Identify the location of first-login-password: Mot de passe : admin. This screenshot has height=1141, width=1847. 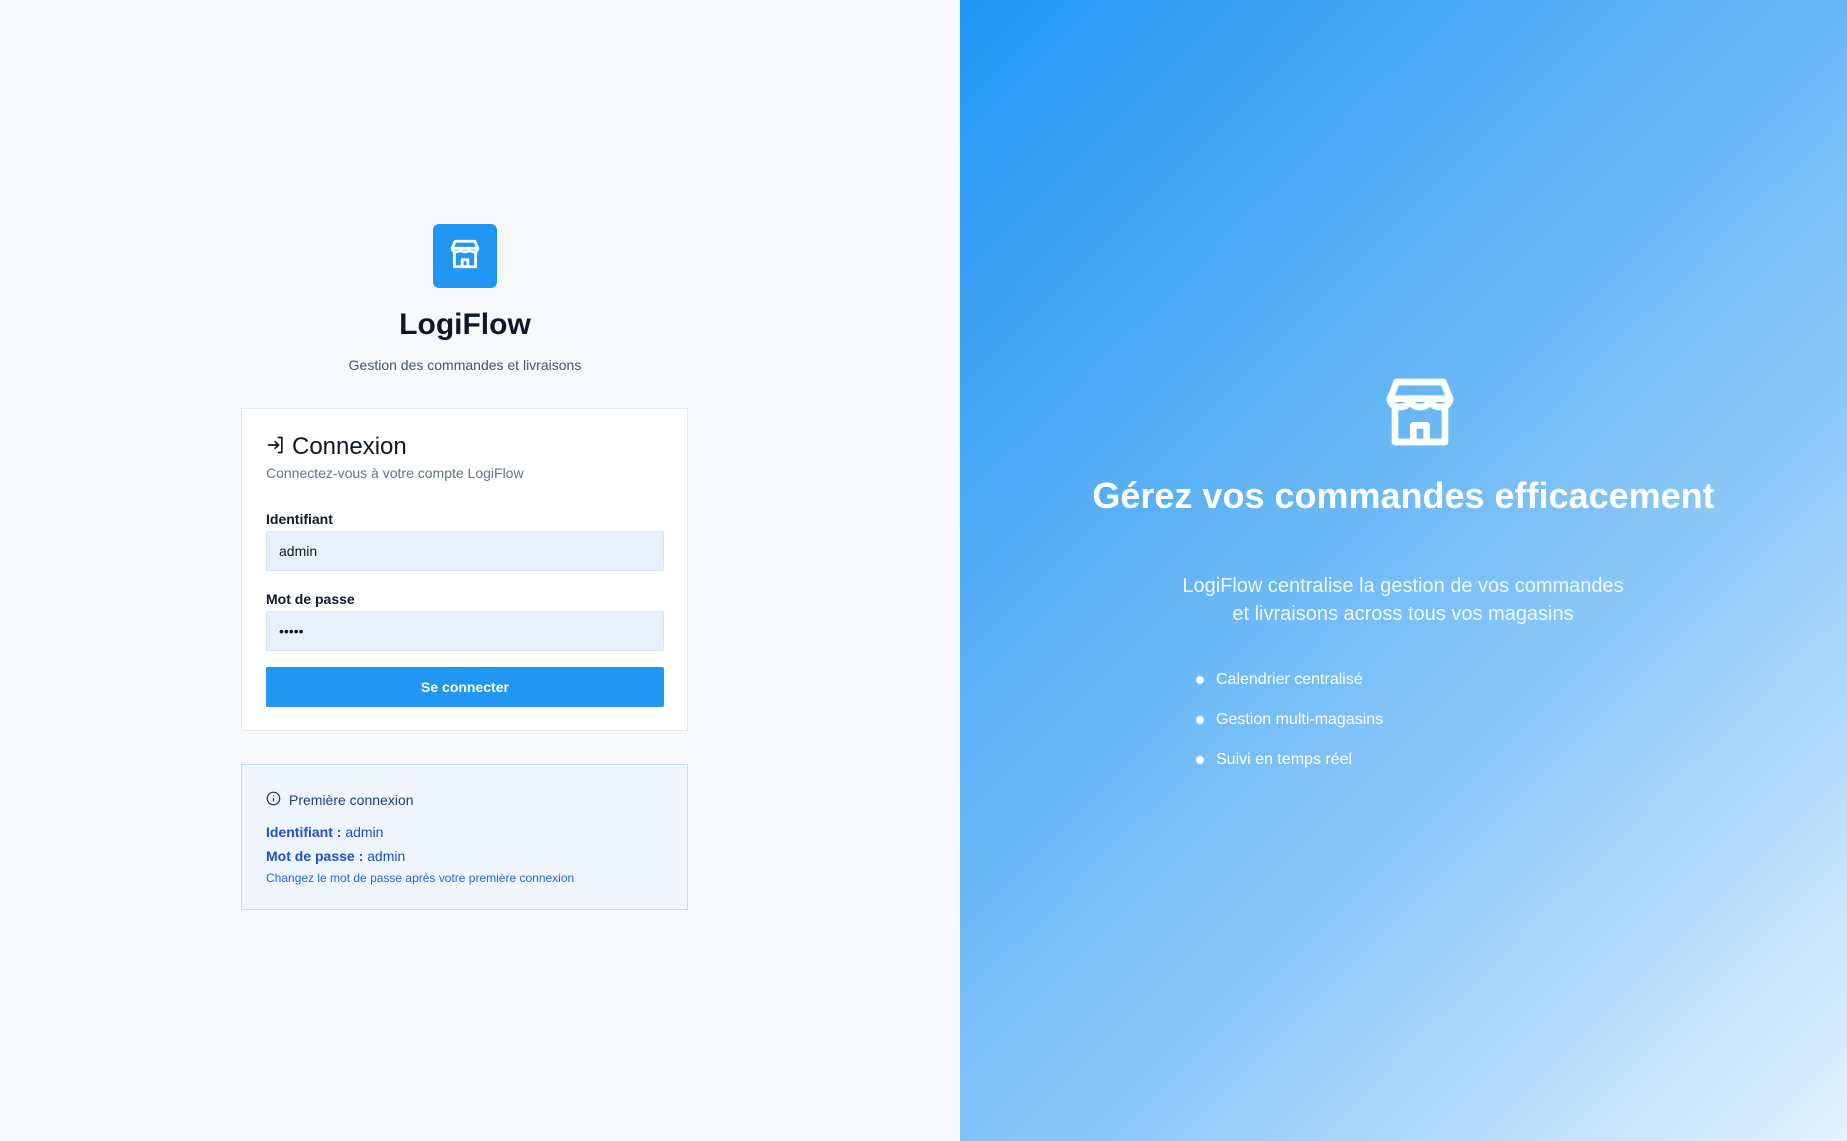
(335, 856).